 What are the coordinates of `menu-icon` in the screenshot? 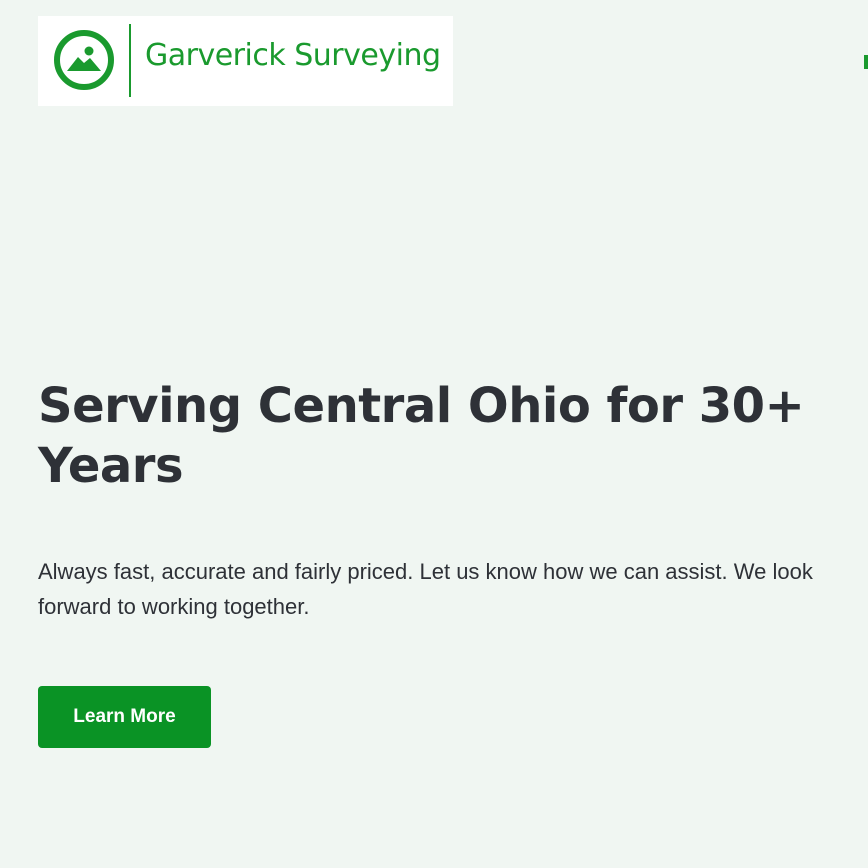 It's located at (866, 62).